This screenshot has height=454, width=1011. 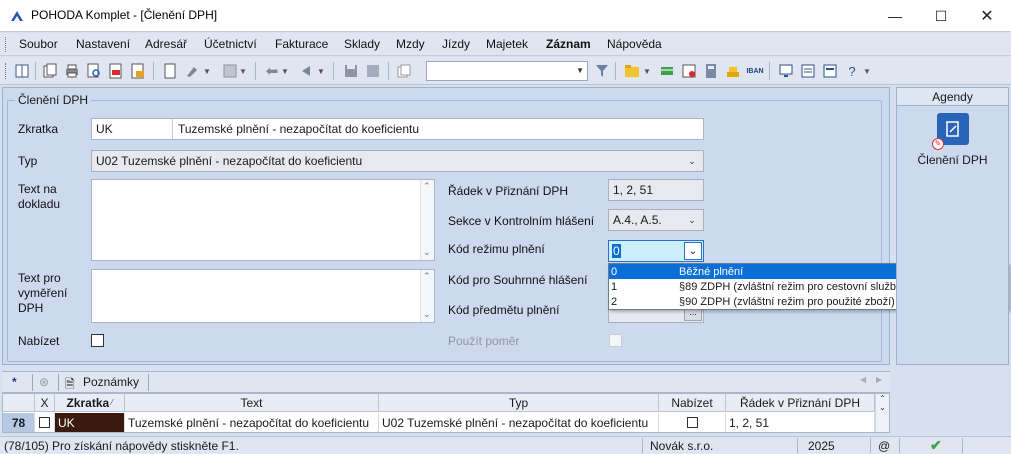 What do you see at coordinates (808, 71) in the screenshot?
I see `list-view-icon` at bounding box center [808, 71].